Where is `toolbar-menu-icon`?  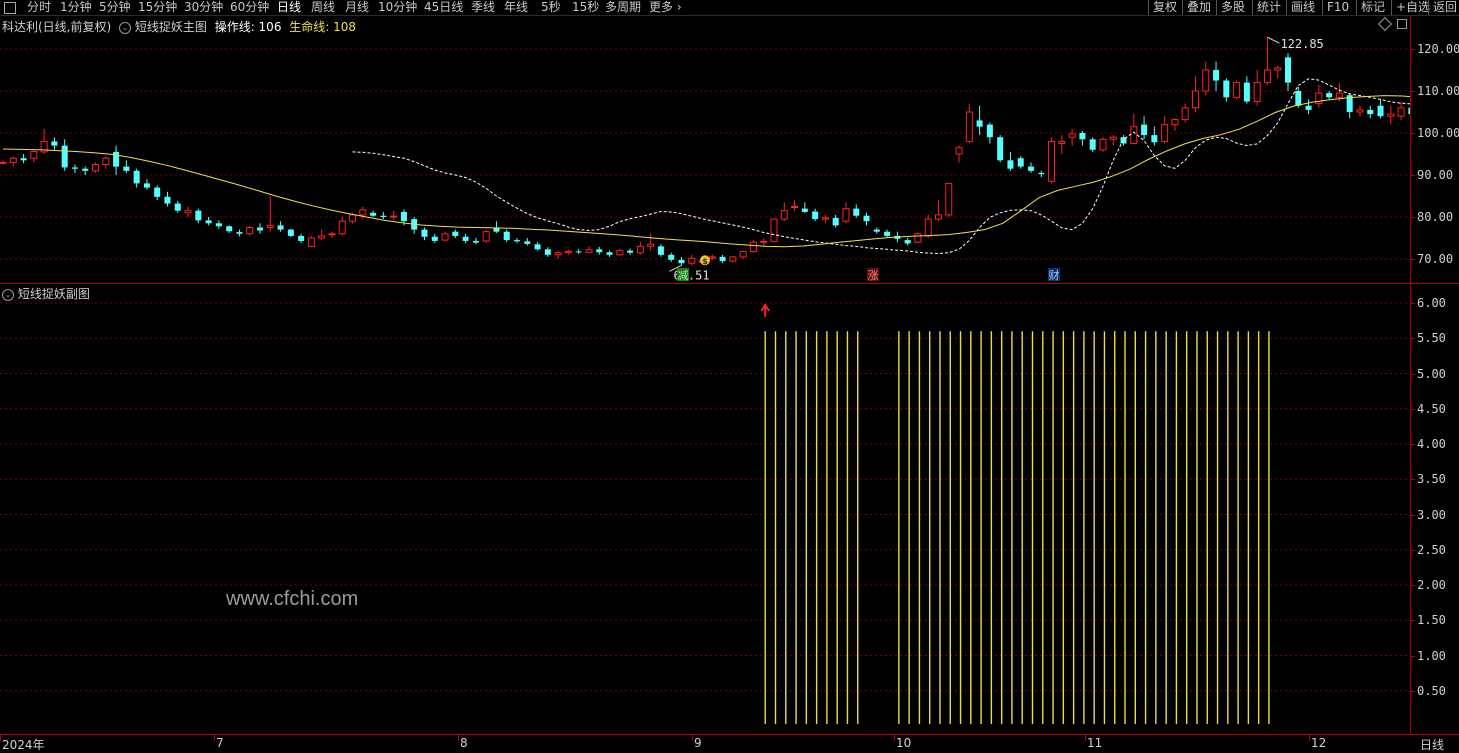
toolbar-menu-icon is located at coordinates (10, 9).